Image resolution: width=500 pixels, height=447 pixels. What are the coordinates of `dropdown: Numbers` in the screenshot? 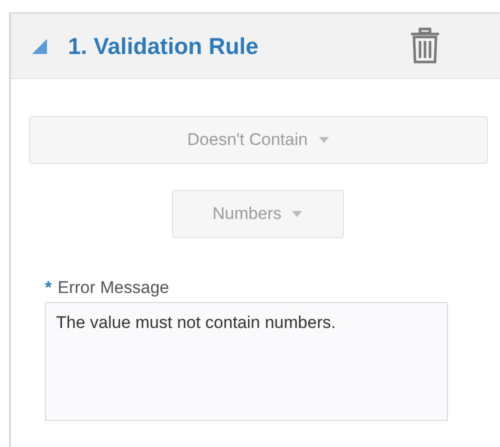 It's located at (258, 214).